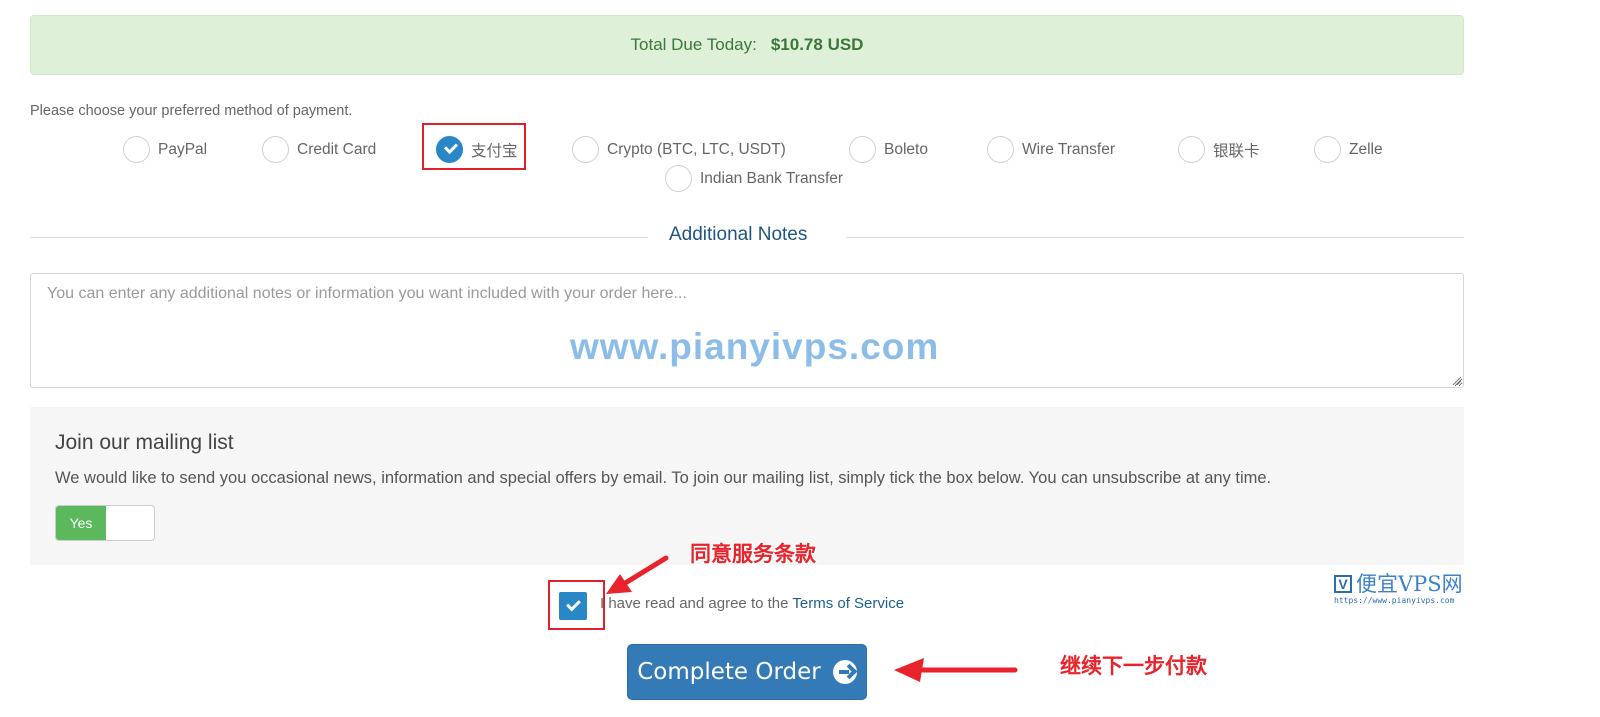 The image size is (1600, 717). What do you see at coordinates (1343, 584) in the screenshot?
I see `brand-v-icon: V` at bounding box center [1343, 584].